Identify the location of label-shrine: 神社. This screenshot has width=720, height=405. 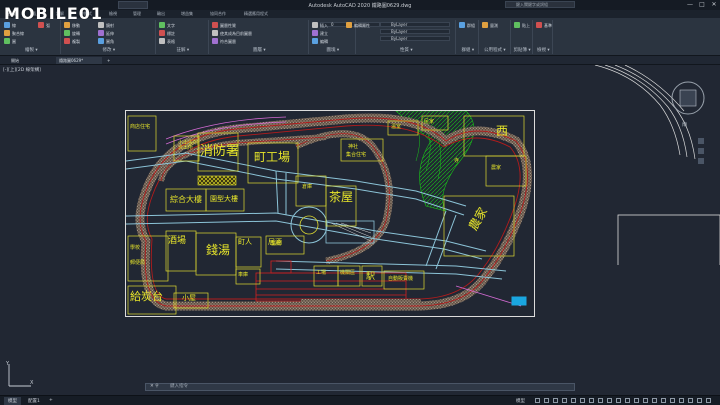
(353, 147).